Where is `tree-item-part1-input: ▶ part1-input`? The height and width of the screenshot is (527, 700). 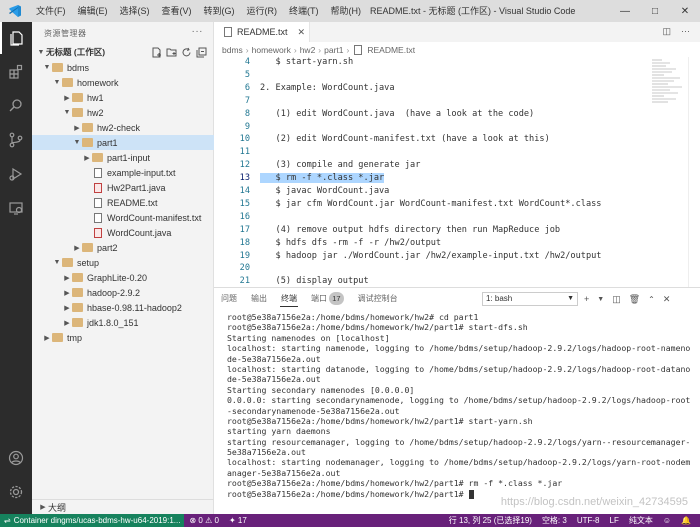 tree-item-part1-input: ▶ part1-input is located at coordinates (123, 157).